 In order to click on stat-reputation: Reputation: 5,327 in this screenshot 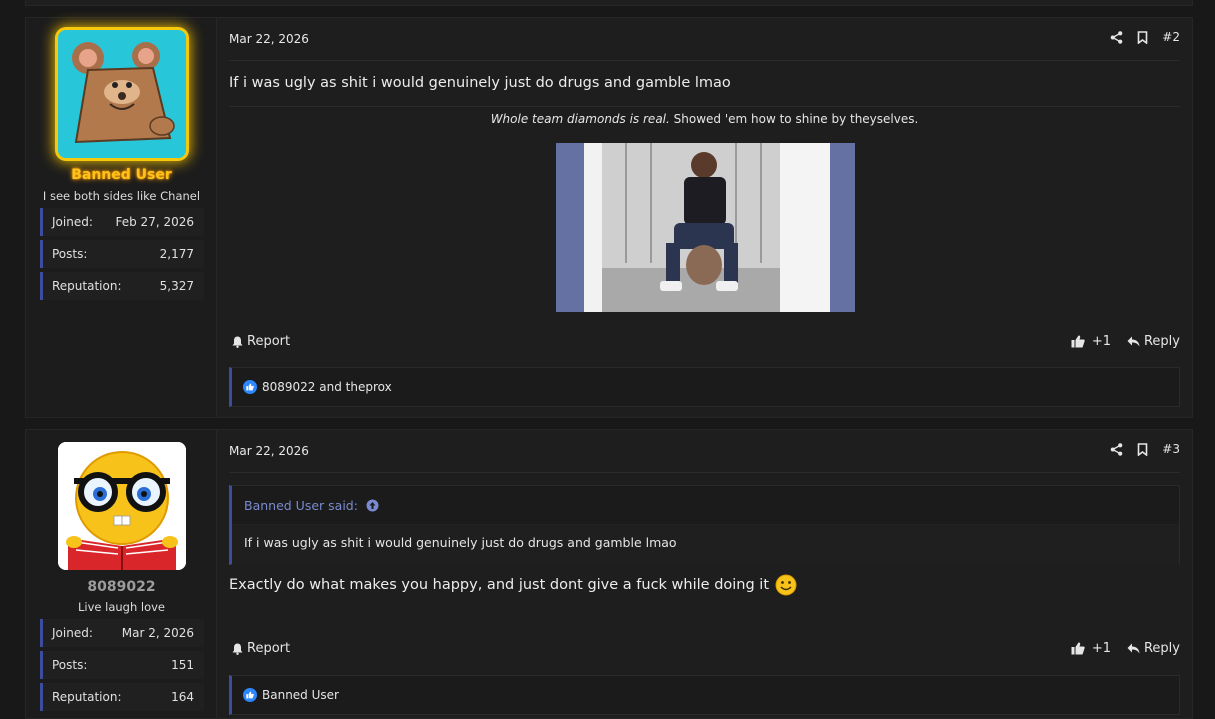, I will do `click(122, 286)`.